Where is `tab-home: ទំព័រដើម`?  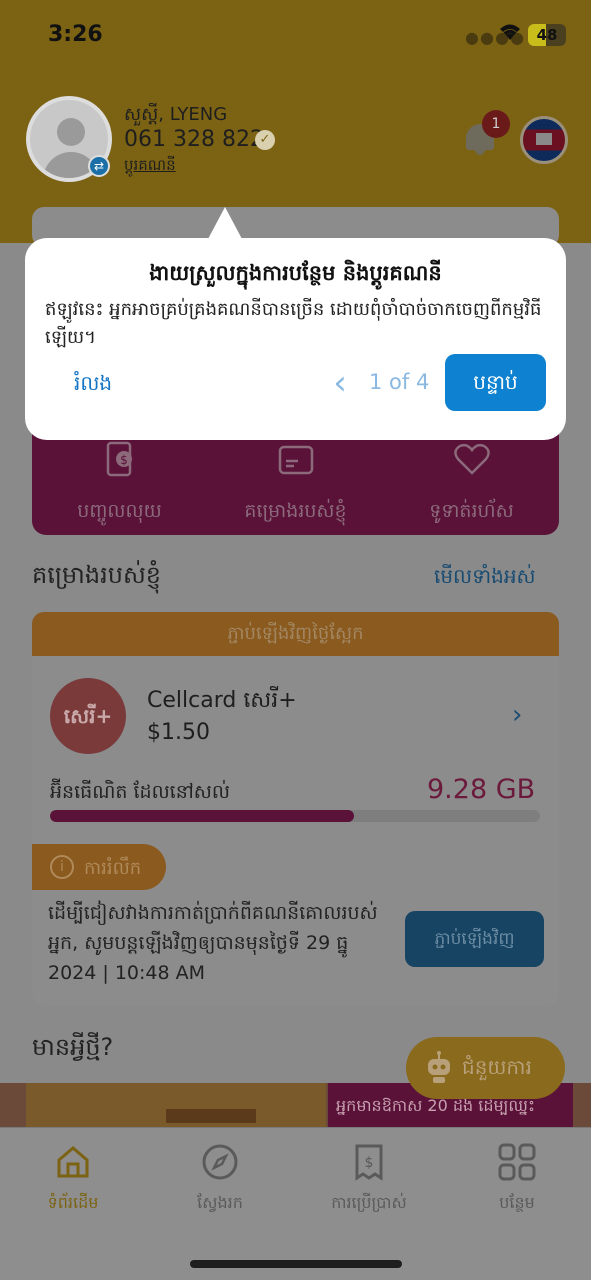
tab-home: ទំព័រដើម is located at coordinates (73, 1179).